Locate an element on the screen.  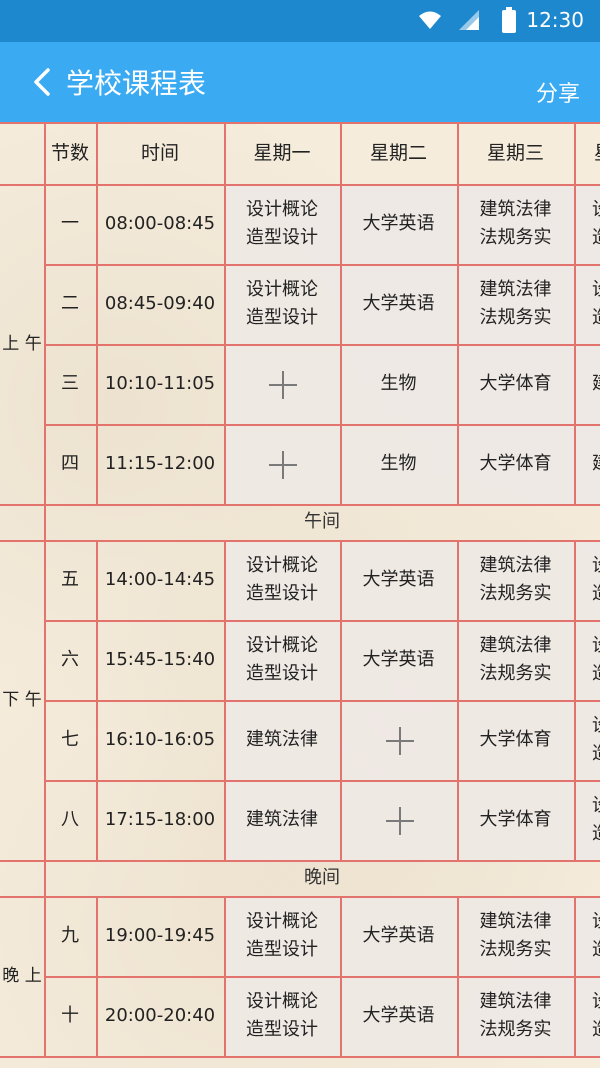
status-bar: 12:30 is located at coordinates (300, 21).